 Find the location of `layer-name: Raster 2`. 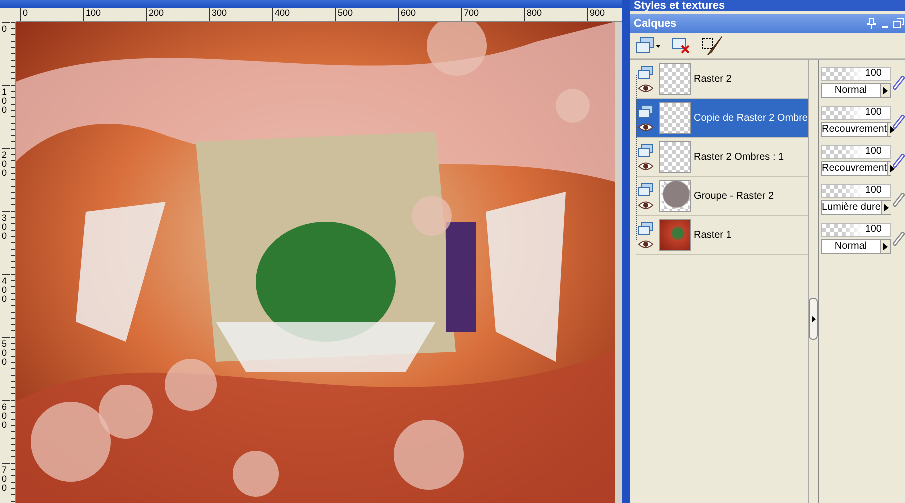

layer-name: Raster 2 is located at coordinates (713, 79).